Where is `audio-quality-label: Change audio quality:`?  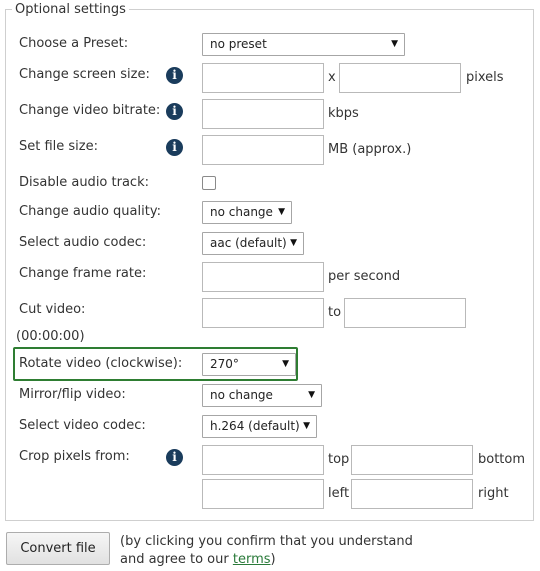 audio-quality-label: Change audio quality: is located at coordinates (90, 211).